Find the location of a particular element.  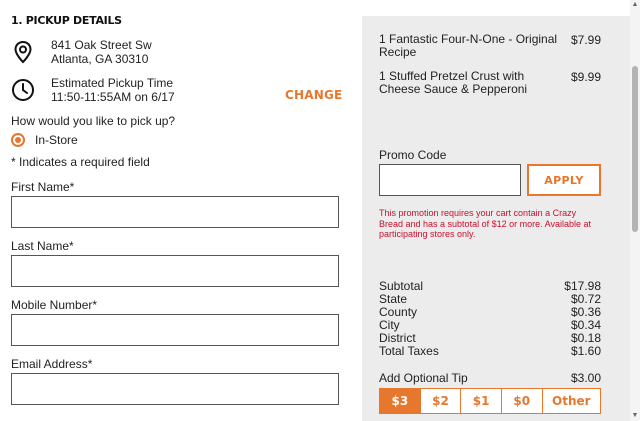

scrollbar: ▲ ▼ is located at coordinates (635, 210).